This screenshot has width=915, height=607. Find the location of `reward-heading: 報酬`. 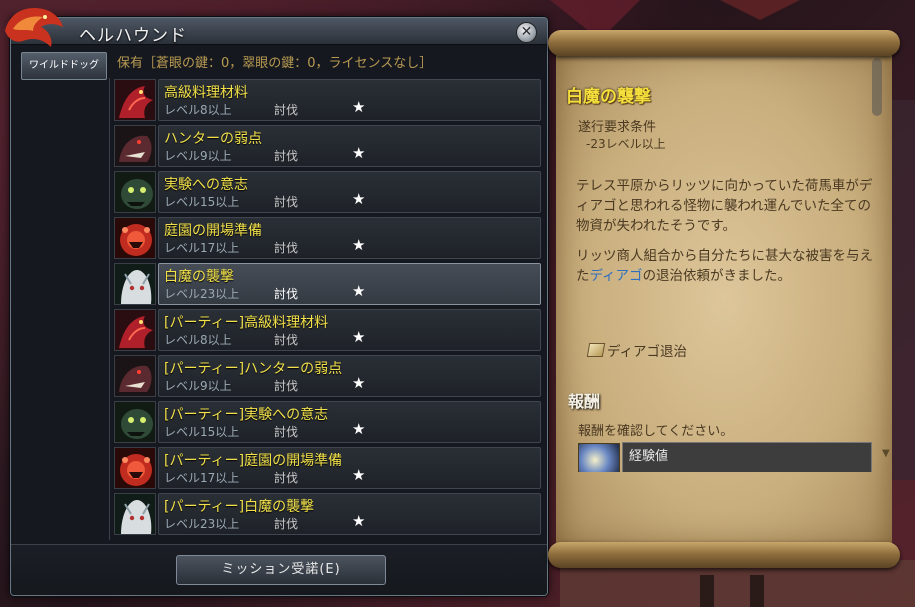

reward-heading: 報酬 is located at coordinates (584, 401).